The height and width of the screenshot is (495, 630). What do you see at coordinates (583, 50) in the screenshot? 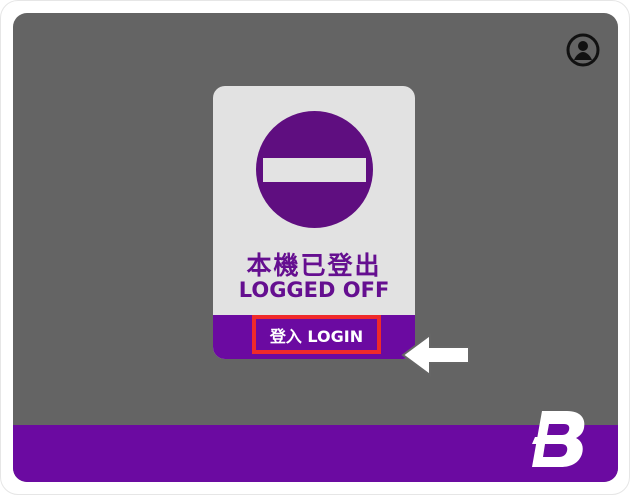
I see `user-circle-icon` at bounding box center [583, 50].